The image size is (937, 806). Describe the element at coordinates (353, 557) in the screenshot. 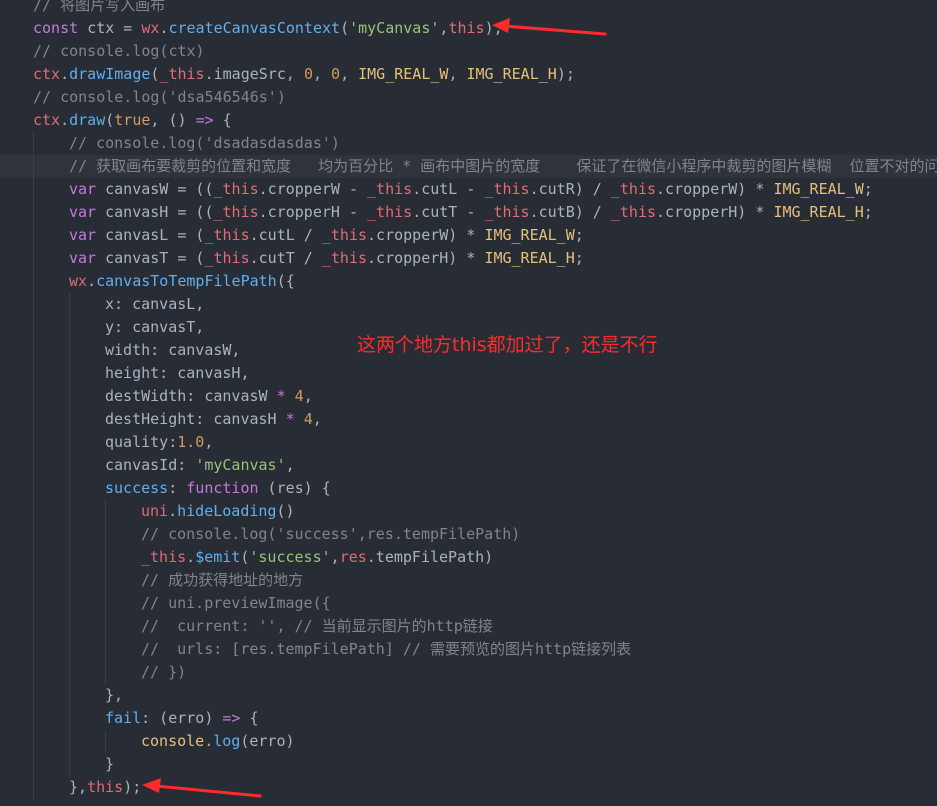

I see `code-token: res` at that location.